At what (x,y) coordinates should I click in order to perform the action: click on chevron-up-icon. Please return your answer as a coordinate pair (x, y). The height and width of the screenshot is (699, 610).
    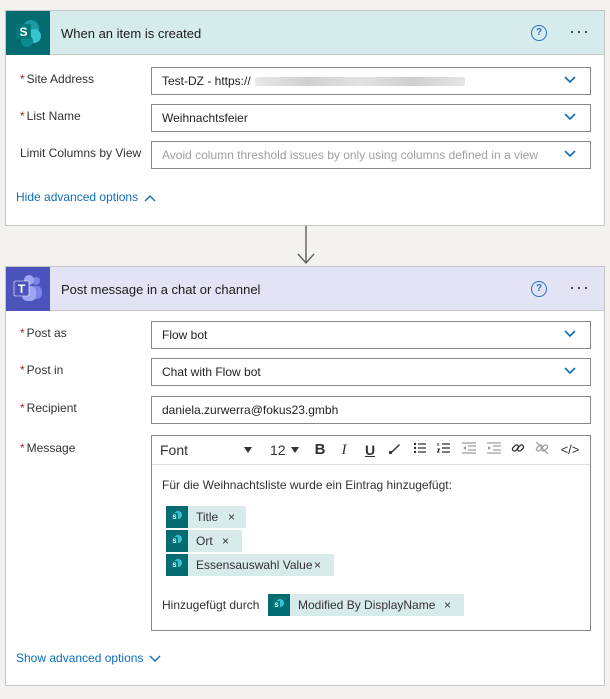
    Looking at the image, I should click on (150, 198).